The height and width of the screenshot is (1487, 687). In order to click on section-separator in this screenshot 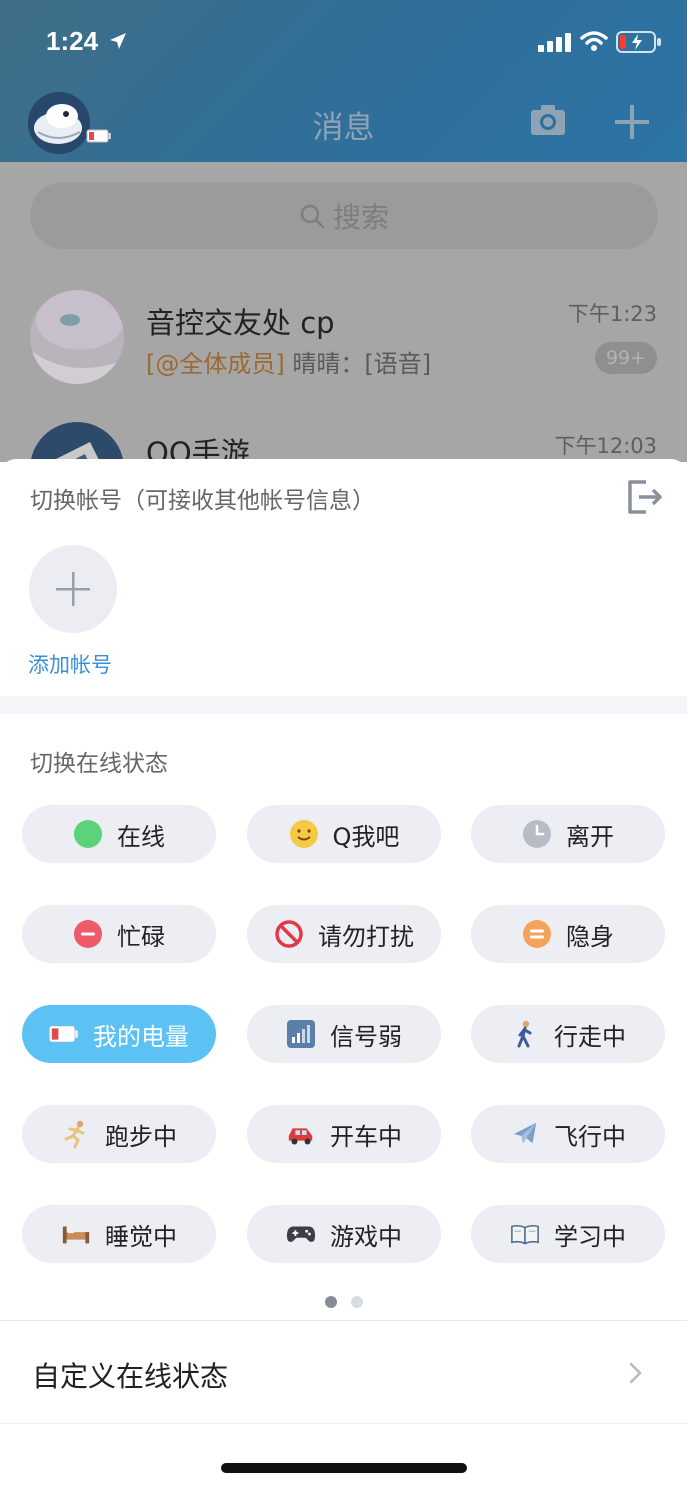, I will do `click(343, 705)`.